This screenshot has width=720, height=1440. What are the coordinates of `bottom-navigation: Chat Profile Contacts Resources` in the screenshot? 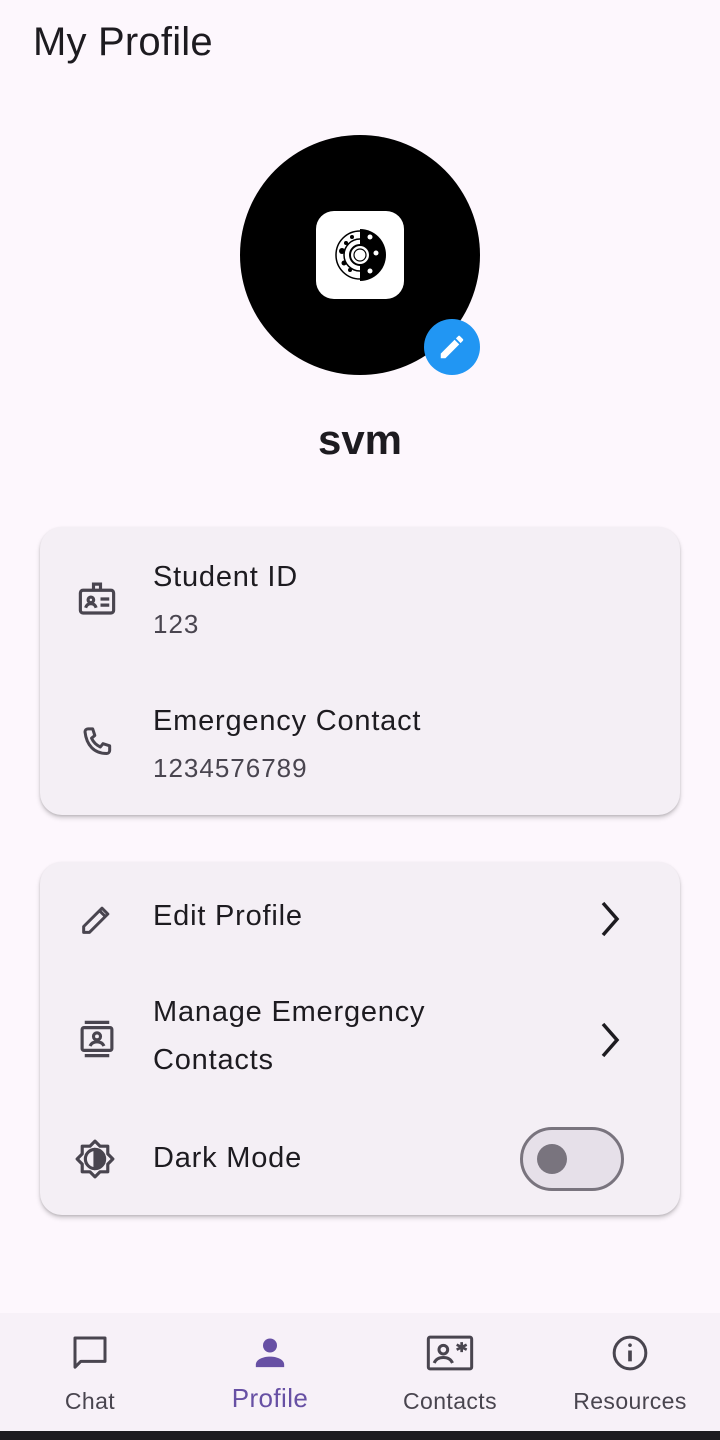 It's located at (360, 1372).